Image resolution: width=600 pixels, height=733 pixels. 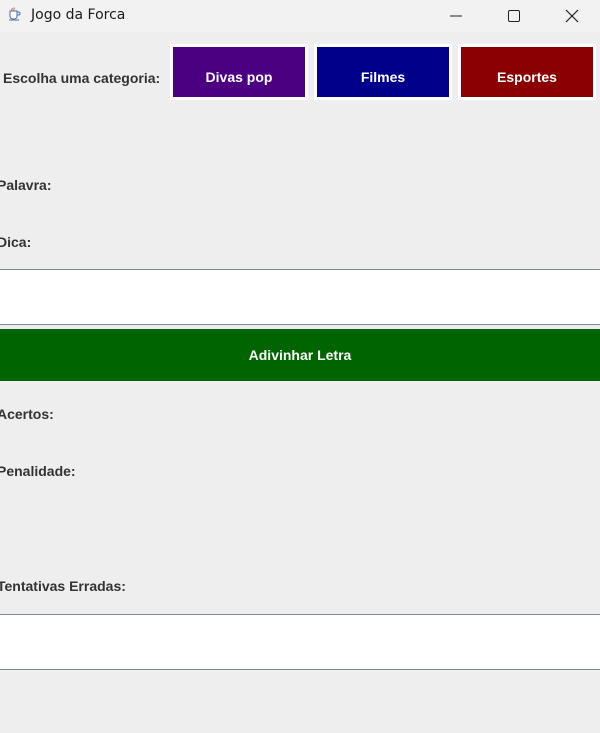 I want to click on minimize-button, so click(x=456, y=16).